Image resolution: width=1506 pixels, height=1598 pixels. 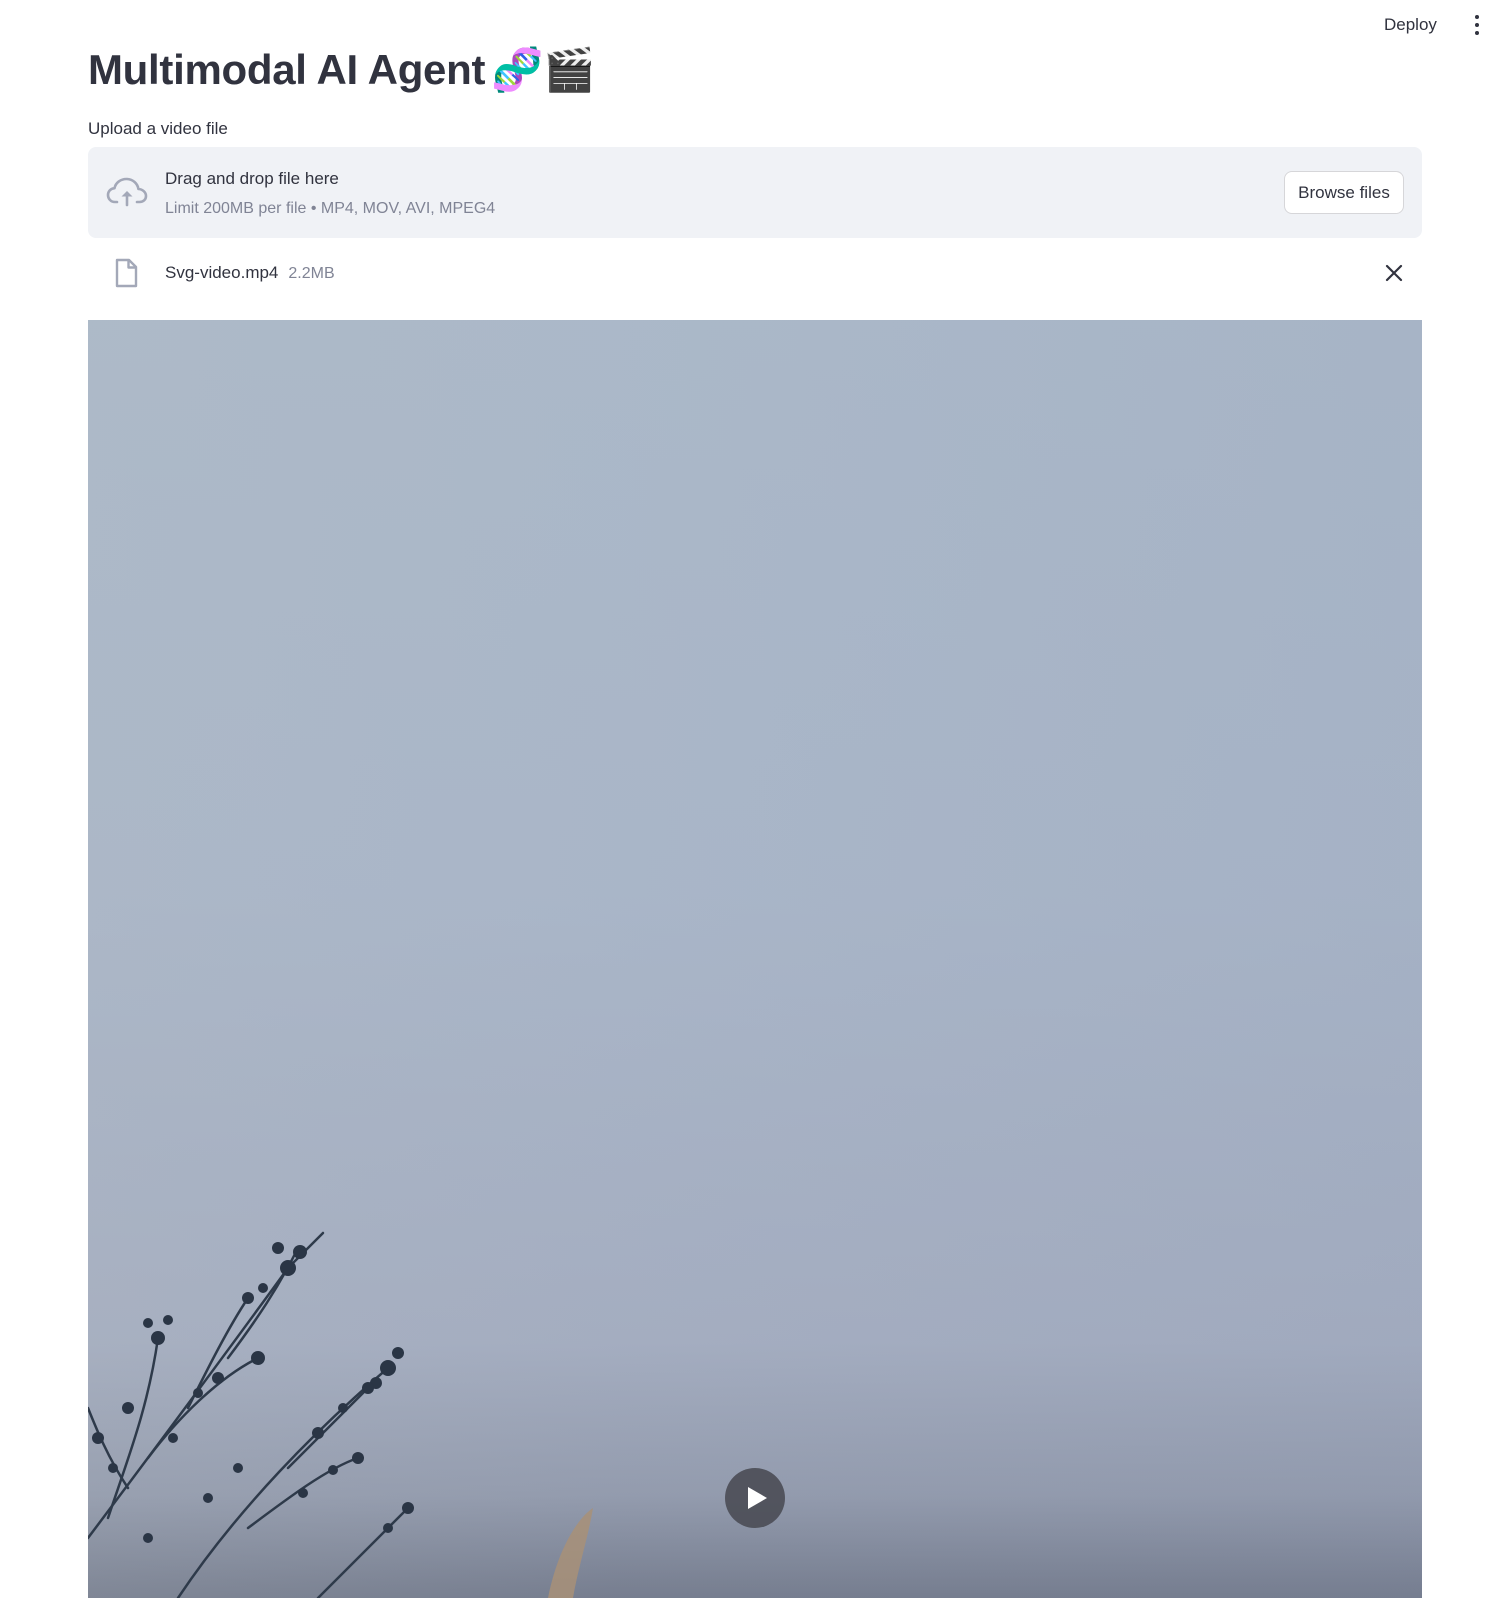 What do you see at coordinates (1410, 25) in the screenshot?
I see `deploy-button: Deploy` at bounding box center [1410, 25].